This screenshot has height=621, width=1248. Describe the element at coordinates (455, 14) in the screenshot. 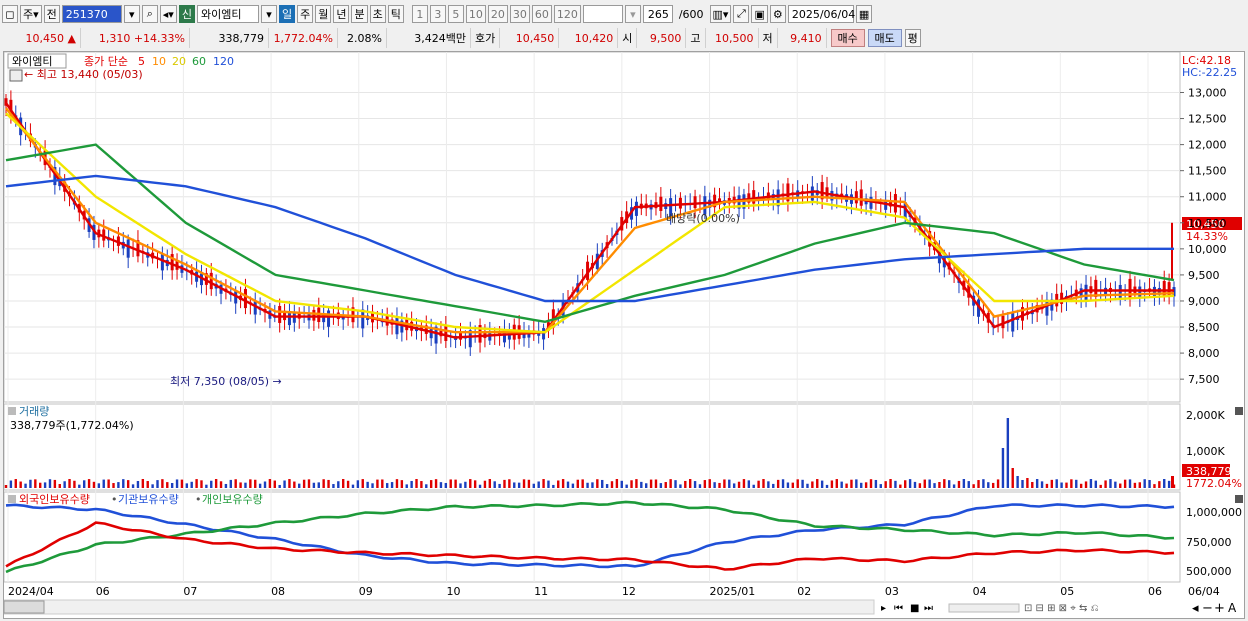

I see `interval-5: 5` at that location.